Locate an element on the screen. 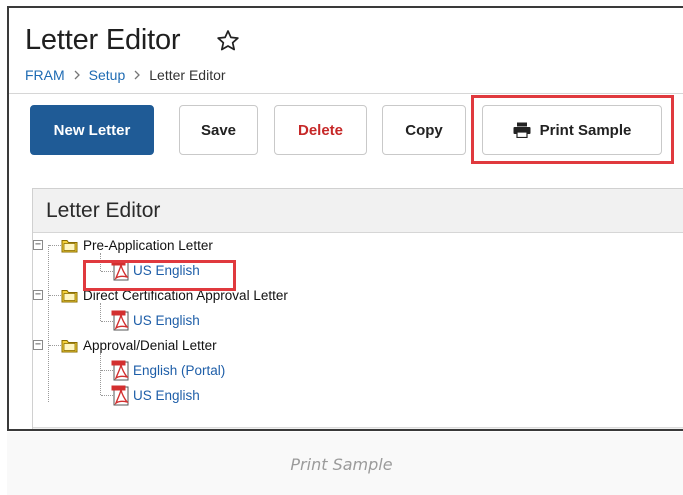  new-letter-button: New Letter is located at coordinates (92, 130).